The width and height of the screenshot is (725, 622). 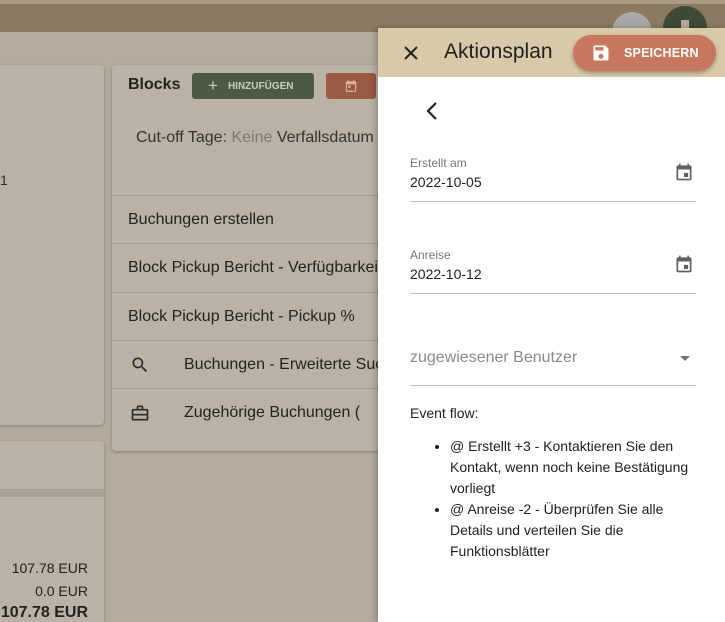 I want to click on event-flow-label: Event flow:, so click(x=444, y=413).